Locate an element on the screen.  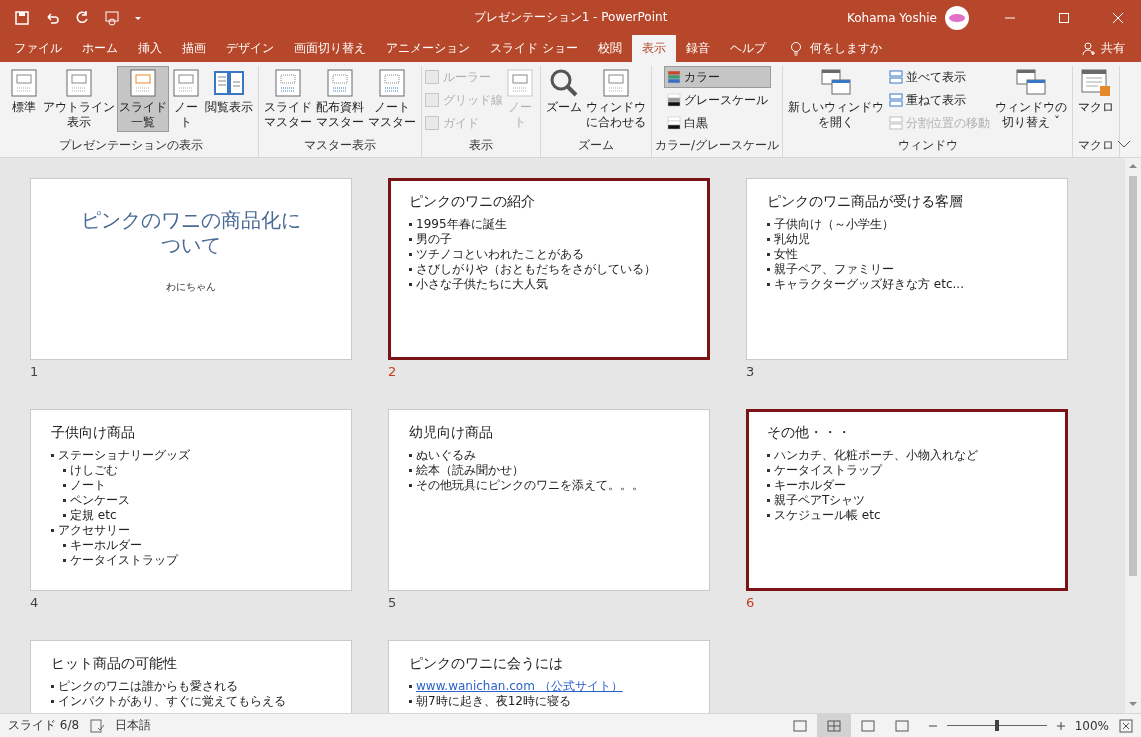
ribbon-button: マクロ is located at coordinates (1096, 91).